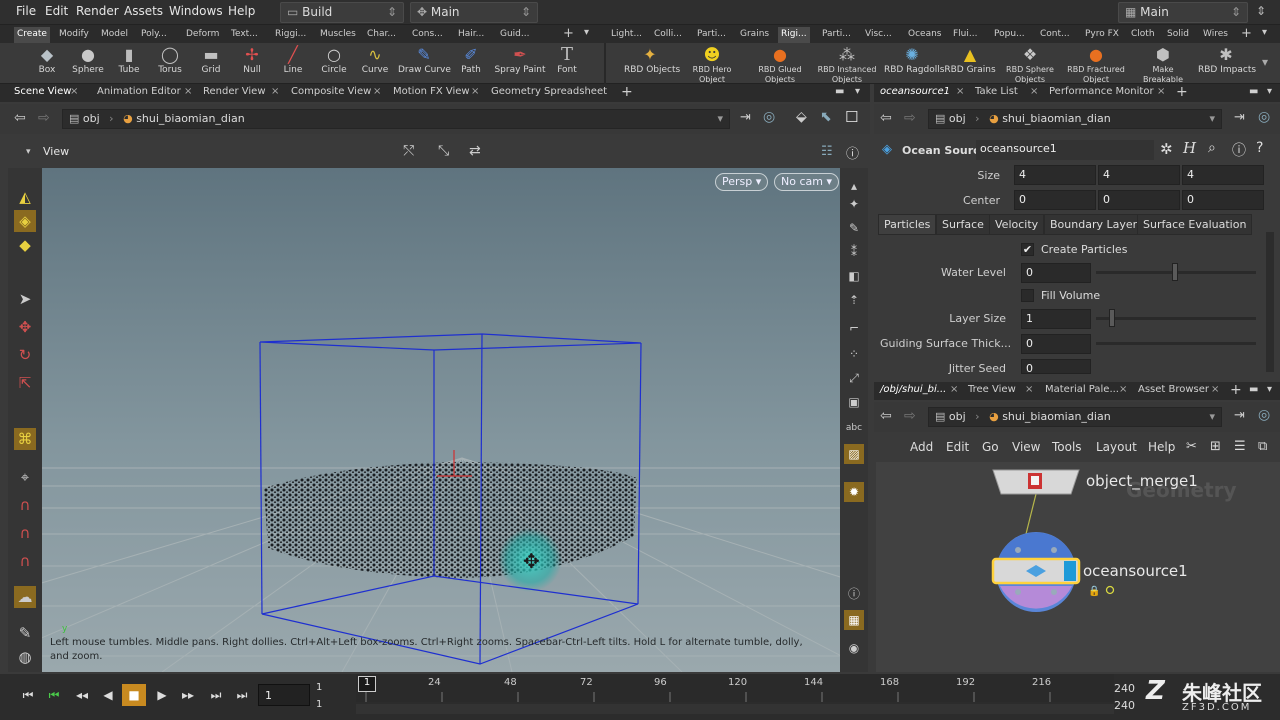  What do you see at coordinates (1183, 12) in the screenshot?
I see `desktop-right-select: ▦ Main ⇕` at bounding box center [1183, 12].